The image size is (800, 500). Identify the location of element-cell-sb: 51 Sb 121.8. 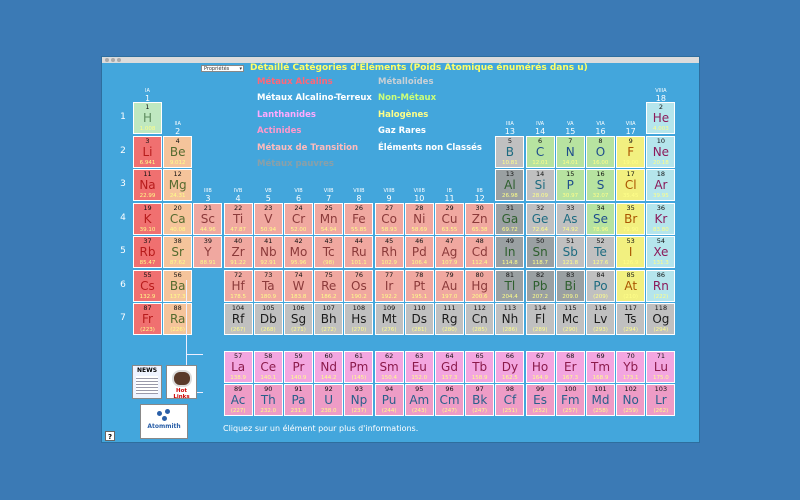
(570, 252).